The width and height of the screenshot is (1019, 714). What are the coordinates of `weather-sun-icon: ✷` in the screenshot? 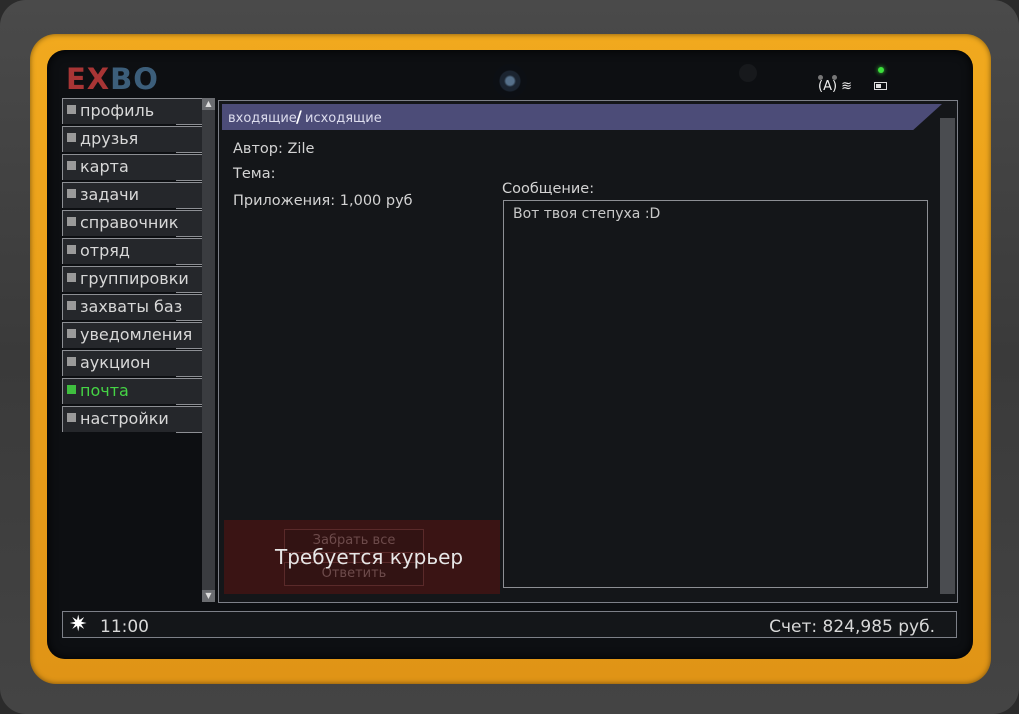 It's located at (78, 624).